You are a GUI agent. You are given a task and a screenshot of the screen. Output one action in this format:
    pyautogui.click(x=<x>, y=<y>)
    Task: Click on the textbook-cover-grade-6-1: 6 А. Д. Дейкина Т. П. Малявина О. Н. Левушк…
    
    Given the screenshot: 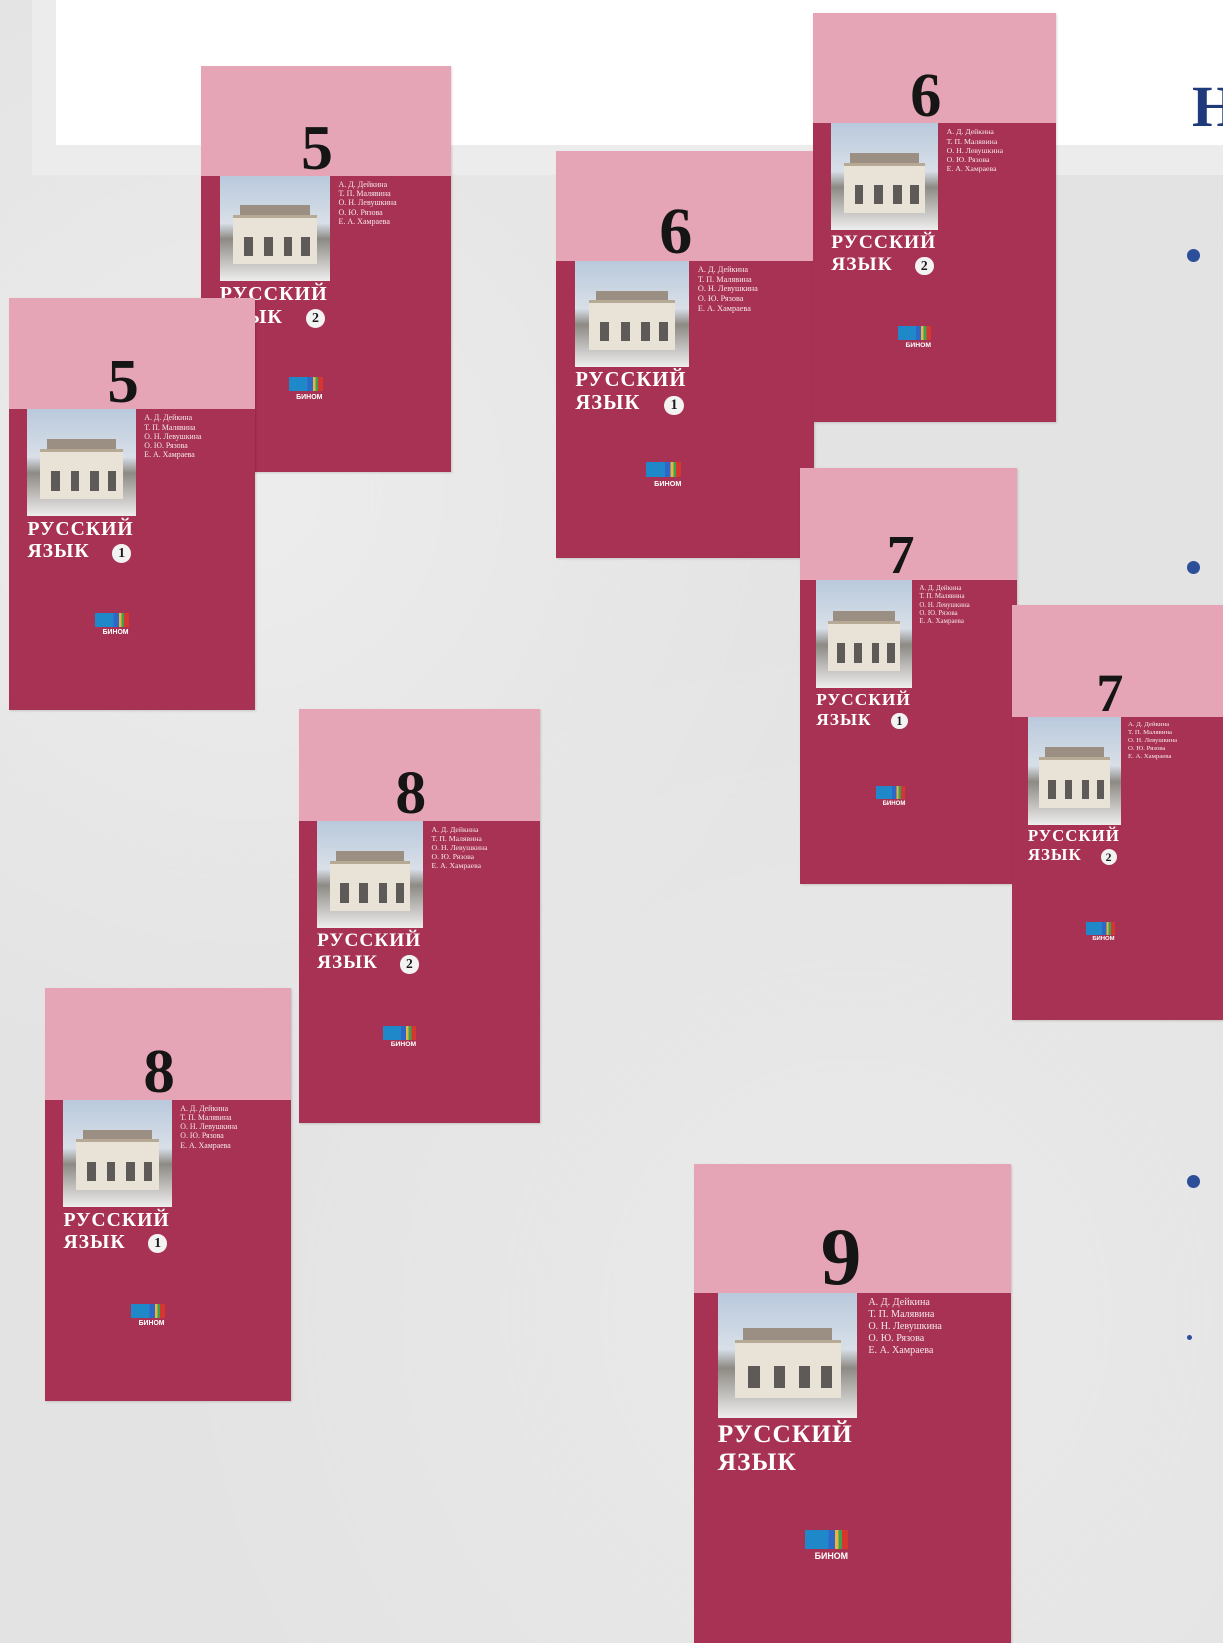 What is the action you would take?
    pyautogui.click(x=685, y=354)
    